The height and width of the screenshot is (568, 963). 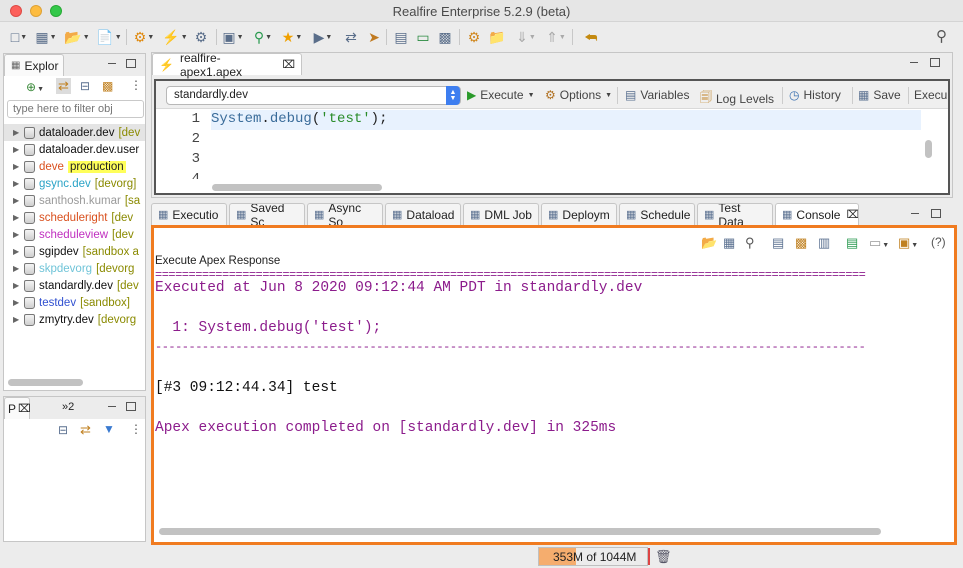 I want to click on find-icon: ⚲, so click(x=750, y=243).